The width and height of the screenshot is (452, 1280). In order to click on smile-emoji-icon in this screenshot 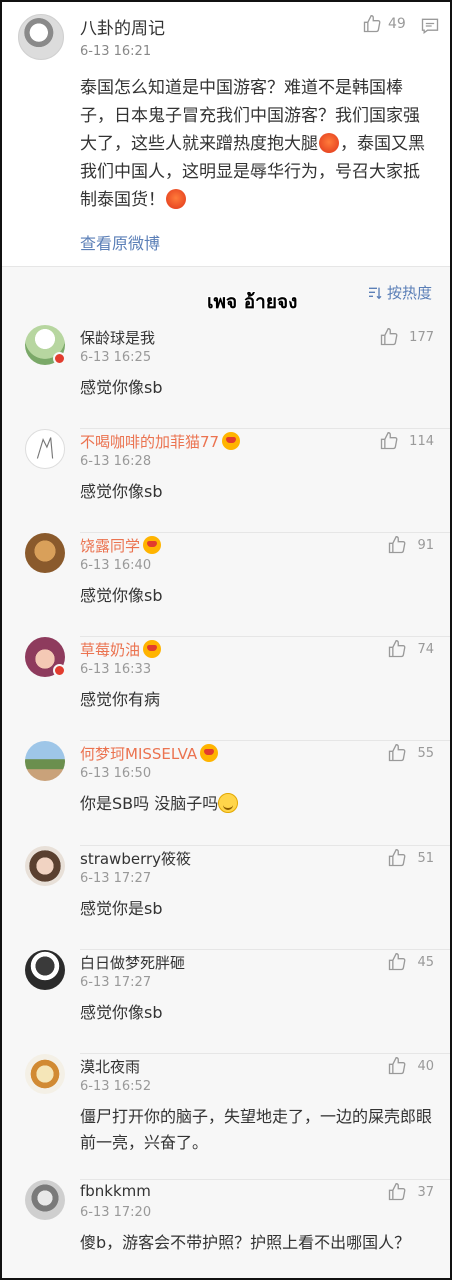, I will do `click(228, 803)`.